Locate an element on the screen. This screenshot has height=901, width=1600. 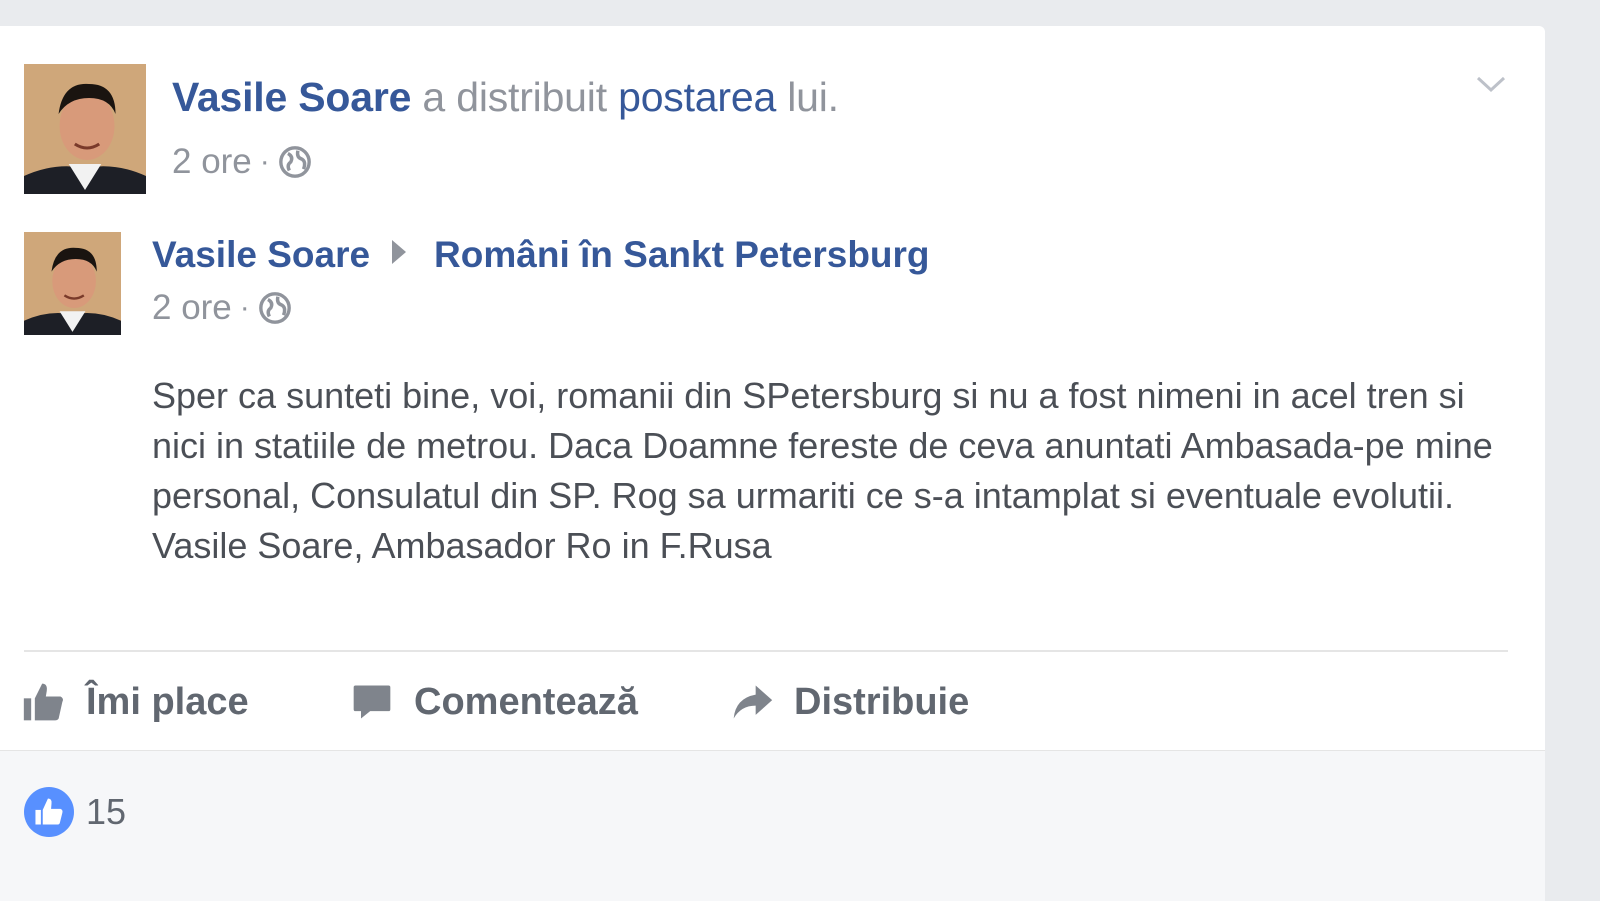
chevron-down-icon is located at coordinates (1491, 84).